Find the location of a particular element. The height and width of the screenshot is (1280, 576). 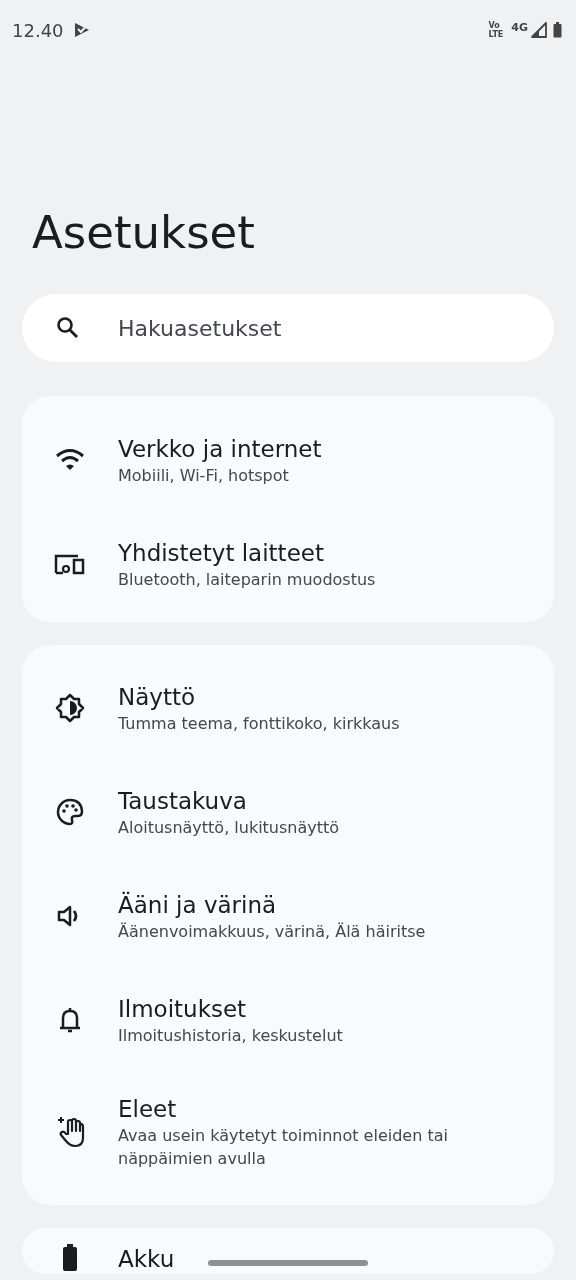

network-type: 4G is located at coordinates (519, 27).